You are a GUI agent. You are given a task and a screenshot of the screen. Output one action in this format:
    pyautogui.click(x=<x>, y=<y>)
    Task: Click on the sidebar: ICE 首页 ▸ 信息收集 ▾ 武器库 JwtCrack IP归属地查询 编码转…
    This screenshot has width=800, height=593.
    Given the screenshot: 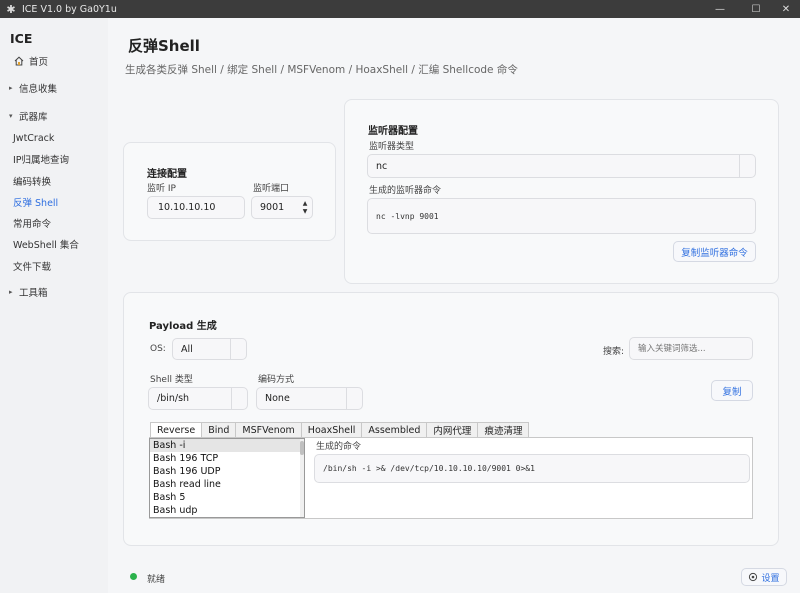 What is the action you would take?
    pyautogui.click(x=54, y=305)
    